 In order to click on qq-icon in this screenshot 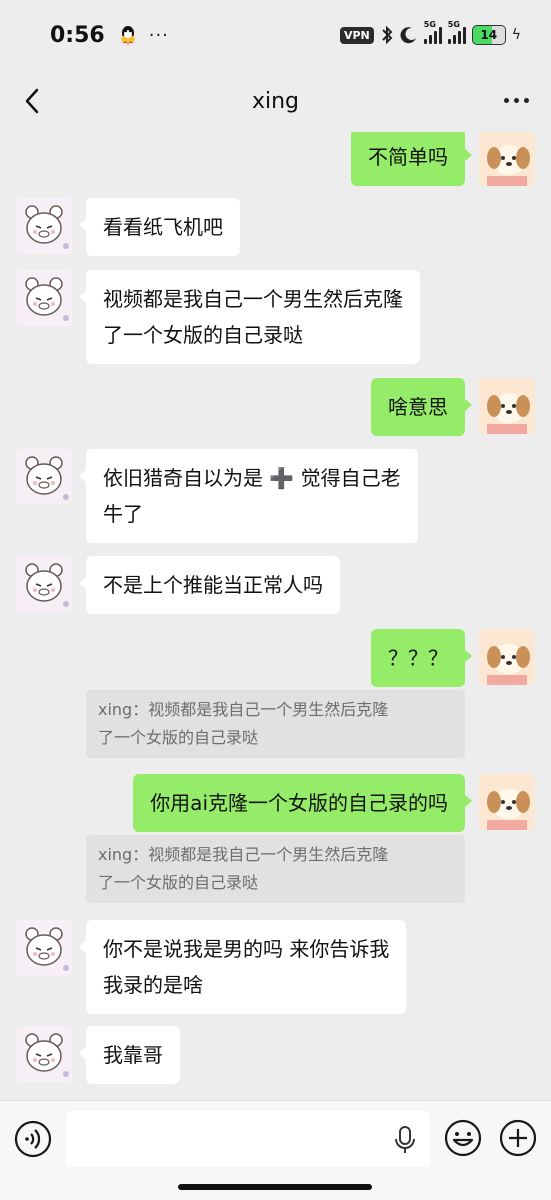, I will do `click(127, 35)`.